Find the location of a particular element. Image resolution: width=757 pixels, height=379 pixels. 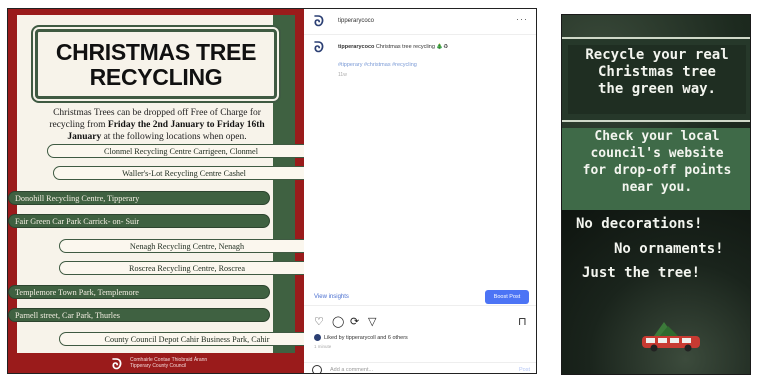

story-line: Christmas tree is located at coordinates (656, 72).